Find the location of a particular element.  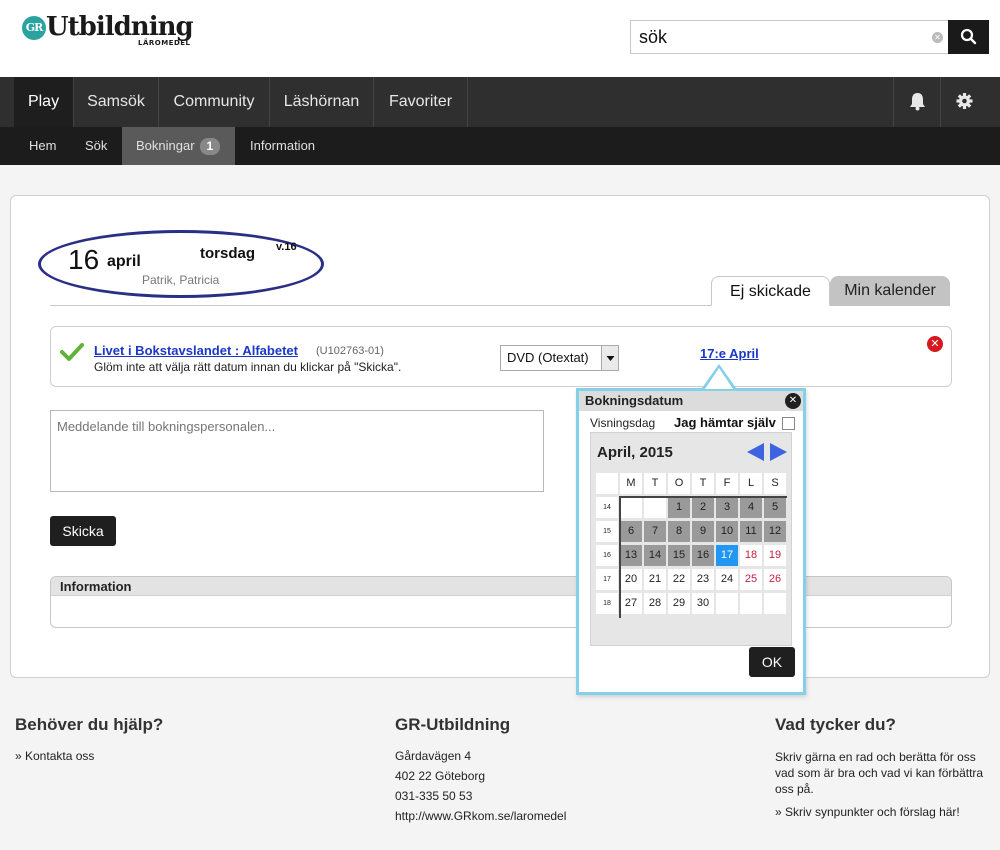

calendar-day: 30 is located at coordinates (703, 603).